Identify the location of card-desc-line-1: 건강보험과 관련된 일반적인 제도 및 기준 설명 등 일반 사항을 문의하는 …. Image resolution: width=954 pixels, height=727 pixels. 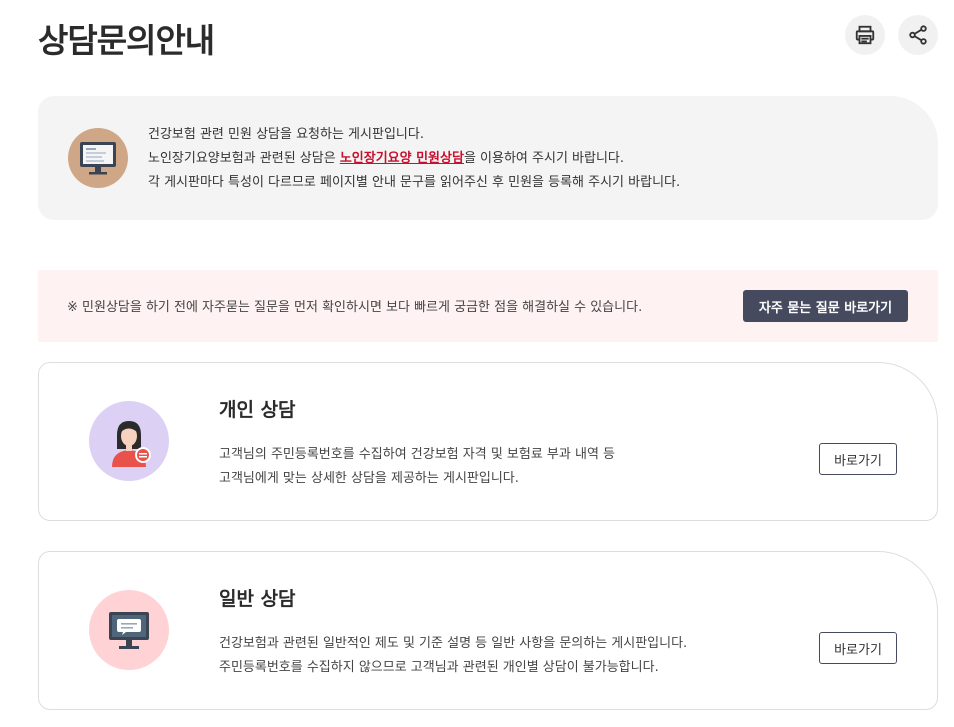
(453, 643).